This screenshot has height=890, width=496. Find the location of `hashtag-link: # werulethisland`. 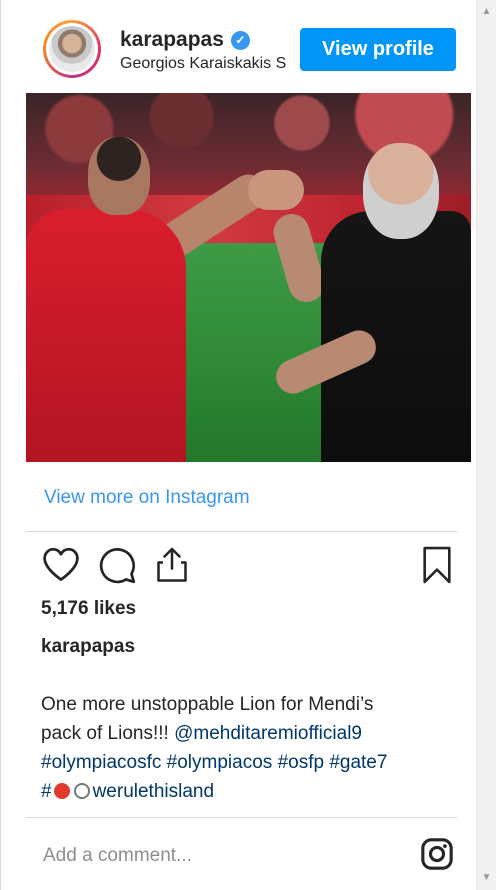

hashtag-link: # werulethisland is located at coordinates (127, 791).